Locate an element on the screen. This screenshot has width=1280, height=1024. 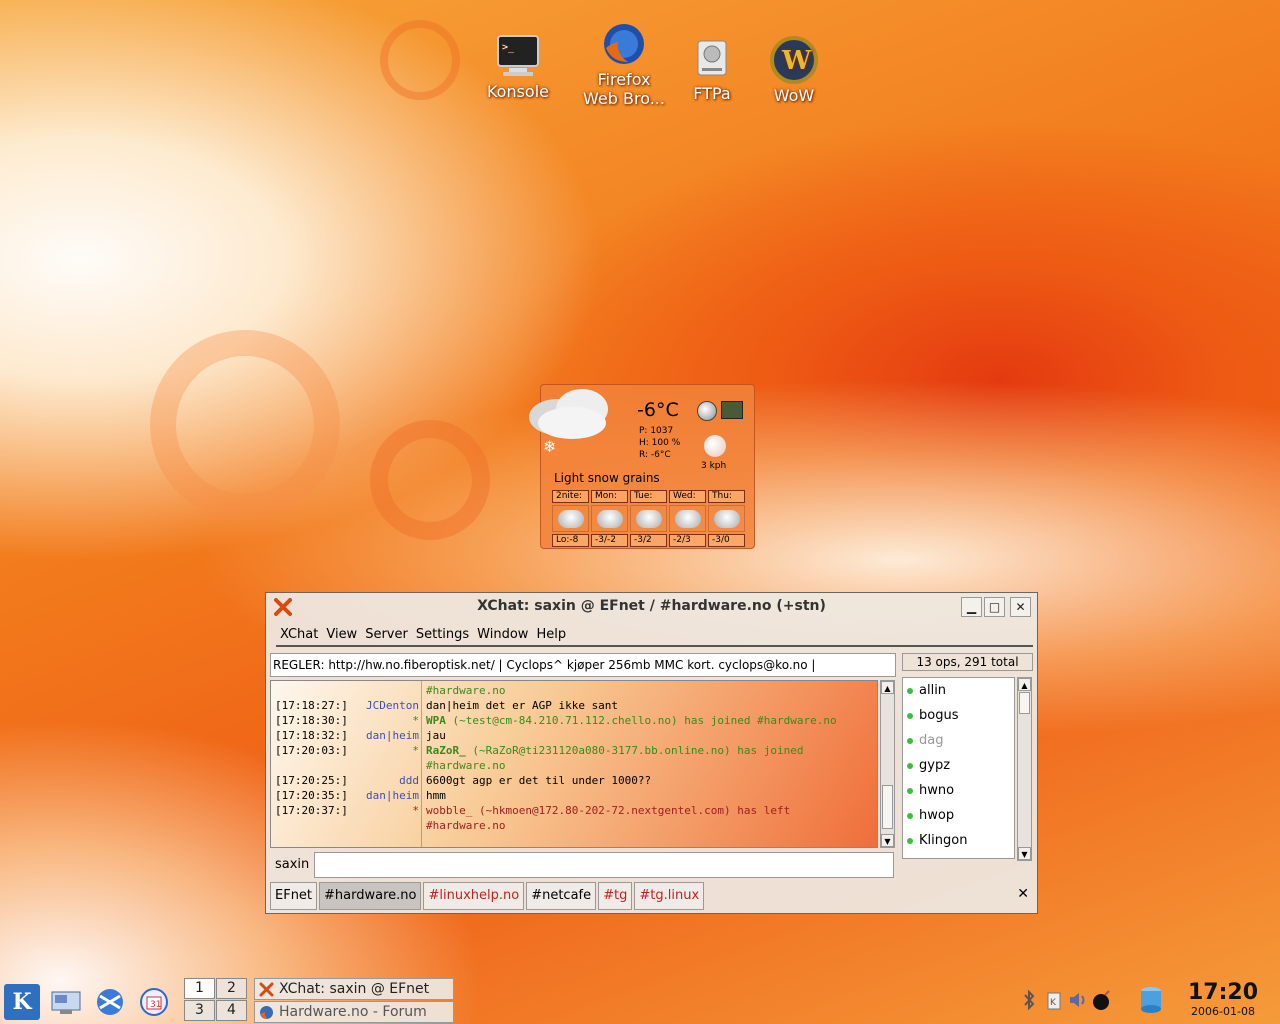
forecast-temp: -3/-2 is located at coordinates (609, 540).